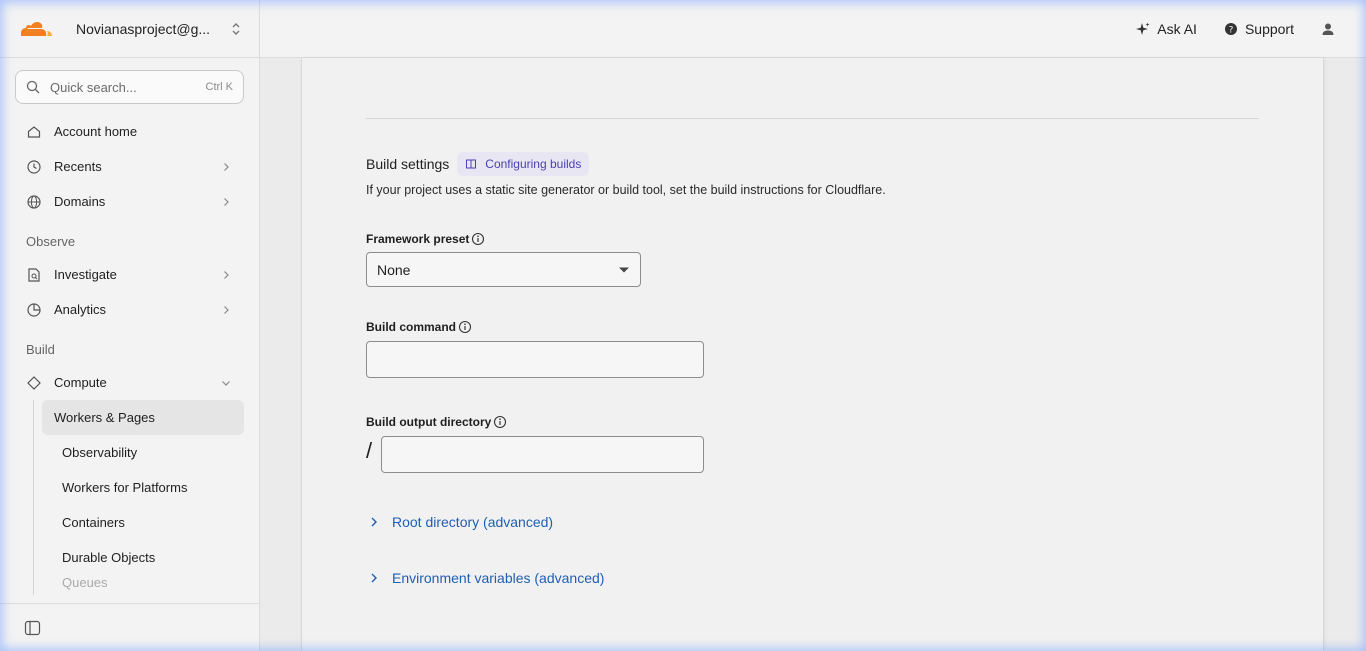 The width and height of the screenshot is (1366, 651). Describe the element at coordinates (1269, 28) in the screenshot. I see `support-label: Support` at that location.